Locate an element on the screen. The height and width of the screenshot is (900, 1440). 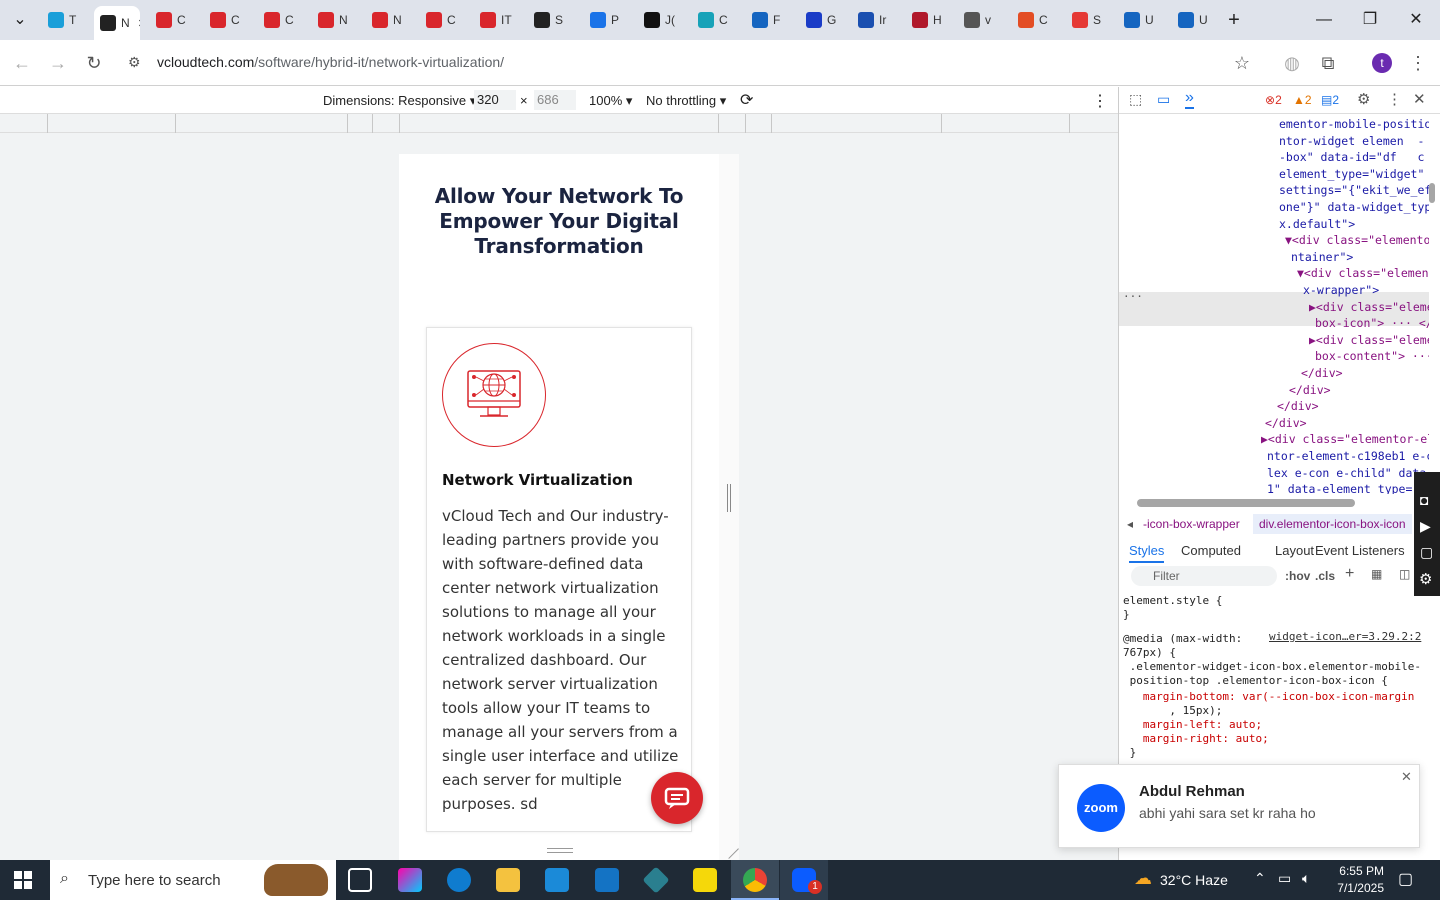
more-panels-icon: » is located at coordinates (1189, 99).